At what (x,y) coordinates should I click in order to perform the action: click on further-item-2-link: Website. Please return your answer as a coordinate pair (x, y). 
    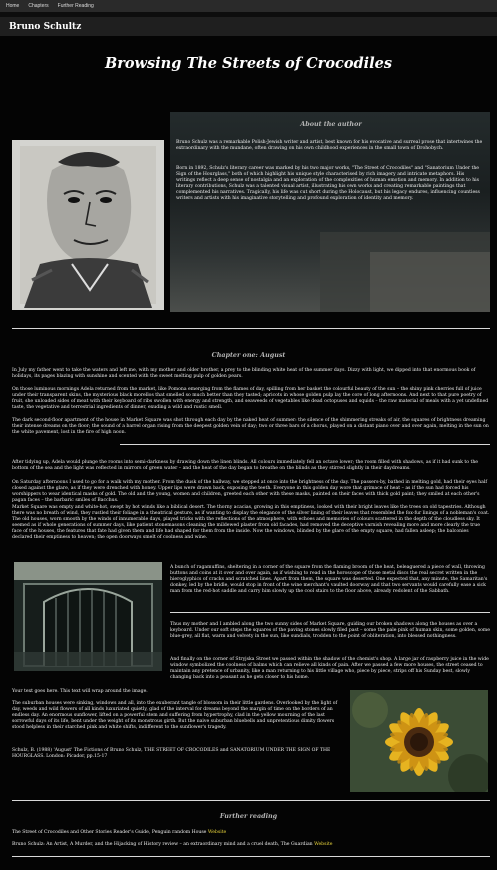
    Looking at the image, I should click on (323, 844).